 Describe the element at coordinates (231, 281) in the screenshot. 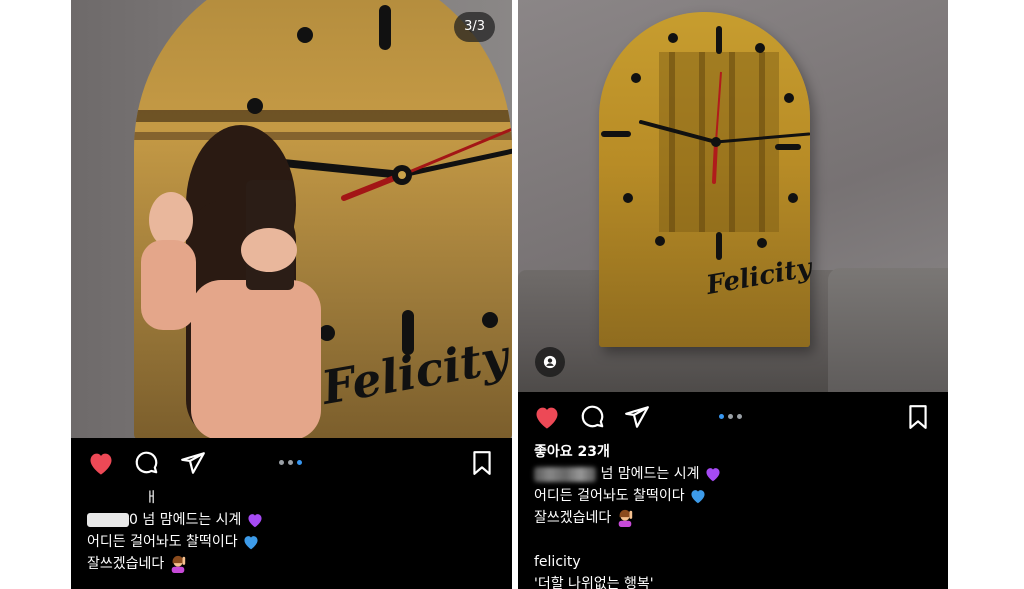

I see `person-reflection` at that location.